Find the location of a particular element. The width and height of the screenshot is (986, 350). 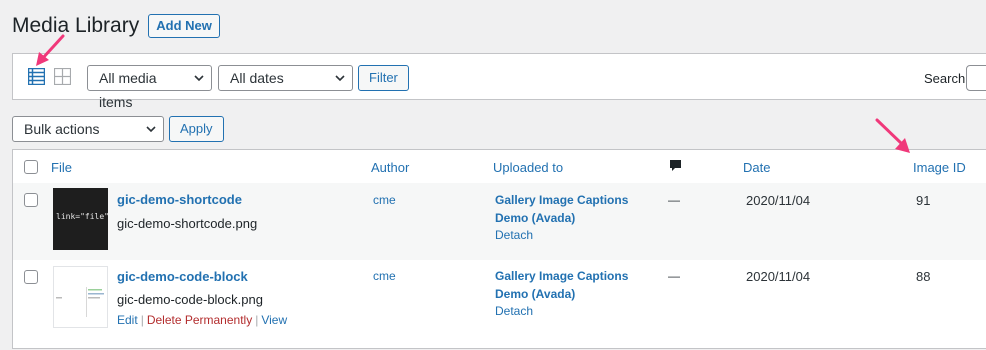

column-author: Author is located at coordinates (390, 167).